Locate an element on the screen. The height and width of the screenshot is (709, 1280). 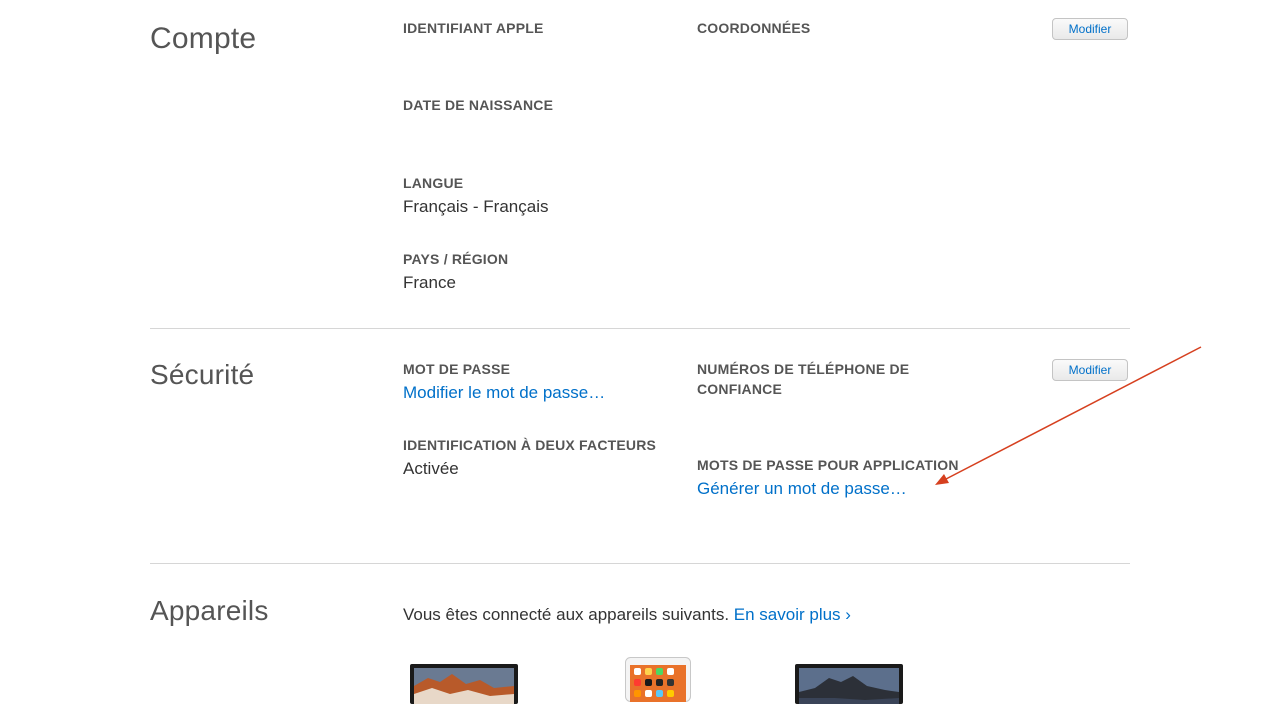
annotation-arrow-icon is located at coordinates (1068, 415).